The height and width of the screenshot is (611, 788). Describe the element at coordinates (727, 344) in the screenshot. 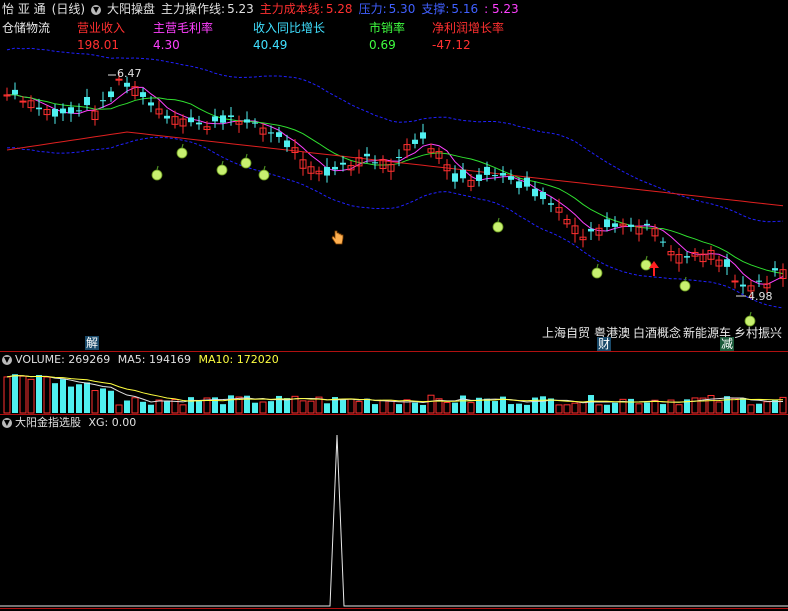

I see `event-tag-right: 减` at that location.